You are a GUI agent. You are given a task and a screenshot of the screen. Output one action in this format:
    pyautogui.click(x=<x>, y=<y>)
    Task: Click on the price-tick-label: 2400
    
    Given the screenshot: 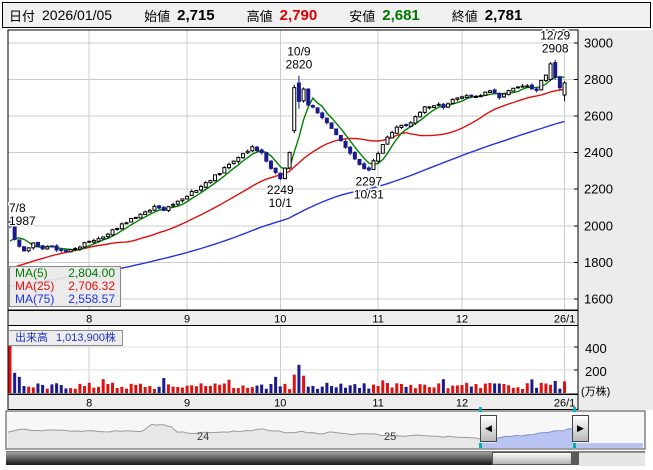 What is the action you would take?
    pyautogui.click(x=598, y=152)
    